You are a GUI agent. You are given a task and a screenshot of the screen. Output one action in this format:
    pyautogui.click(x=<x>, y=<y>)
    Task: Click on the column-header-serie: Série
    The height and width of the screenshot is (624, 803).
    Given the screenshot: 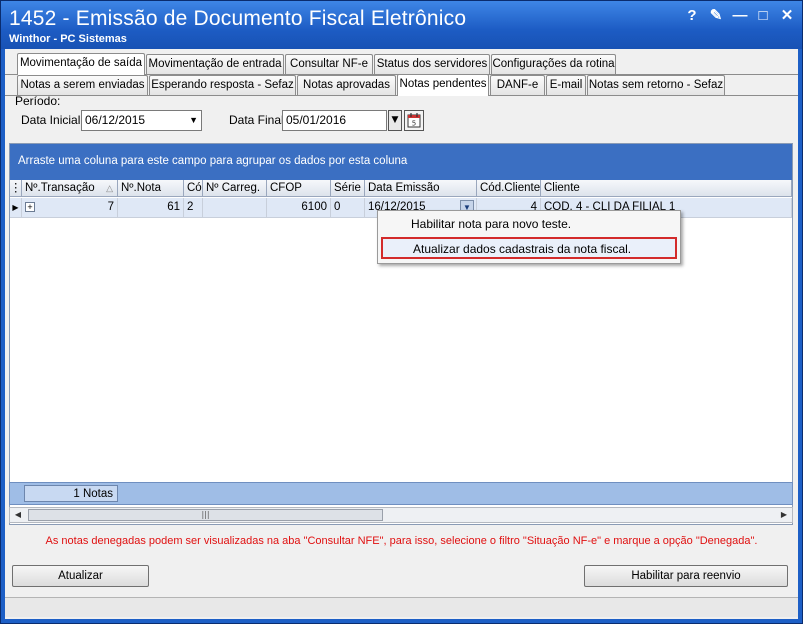 What is the action you would take?
    pyautogui.click(x=348, y=188)
    